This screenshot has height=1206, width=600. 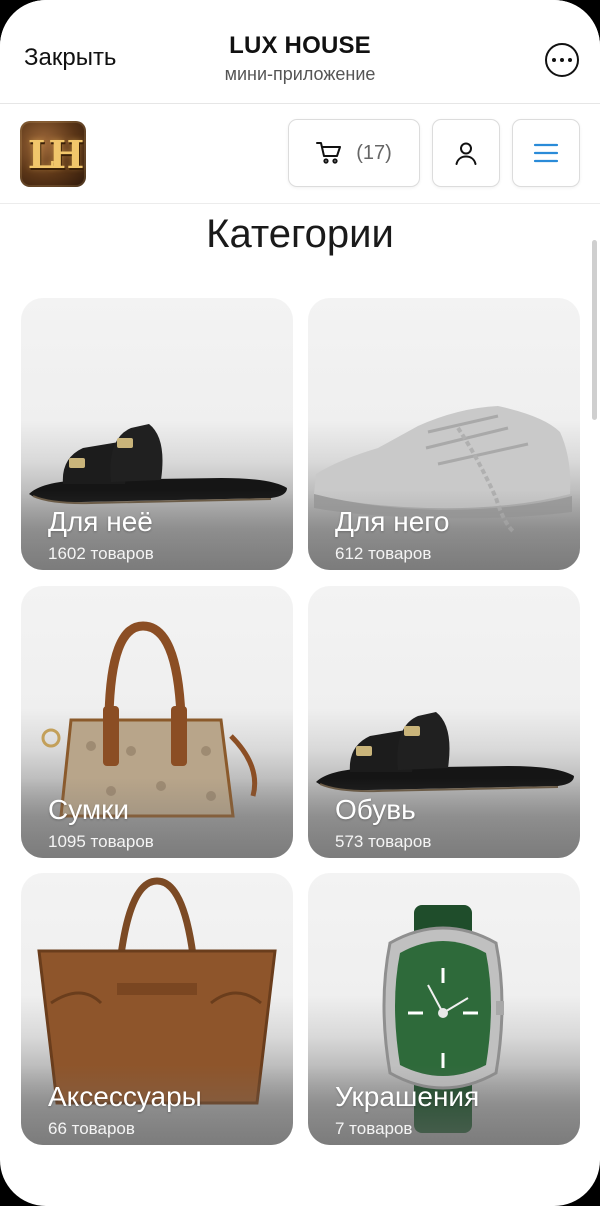 I want to click on category-name: Для него, so click(x=392, y=521).